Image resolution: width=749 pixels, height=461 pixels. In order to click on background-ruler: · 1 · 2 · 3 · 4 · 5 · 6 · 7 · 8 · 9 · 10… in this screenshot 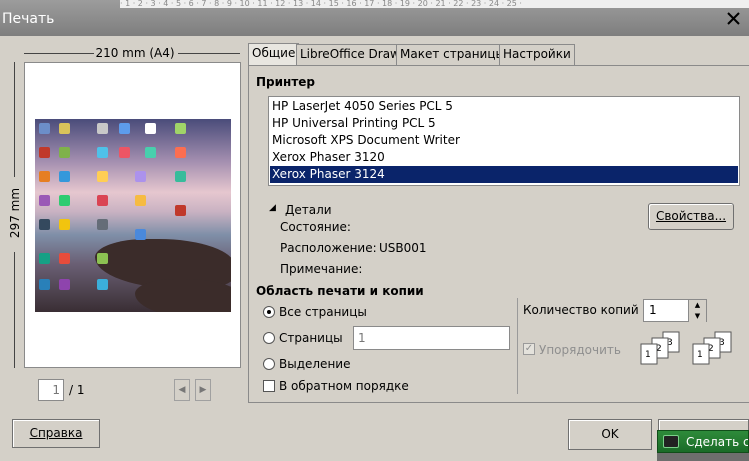, I will do `click(434, 4)`.